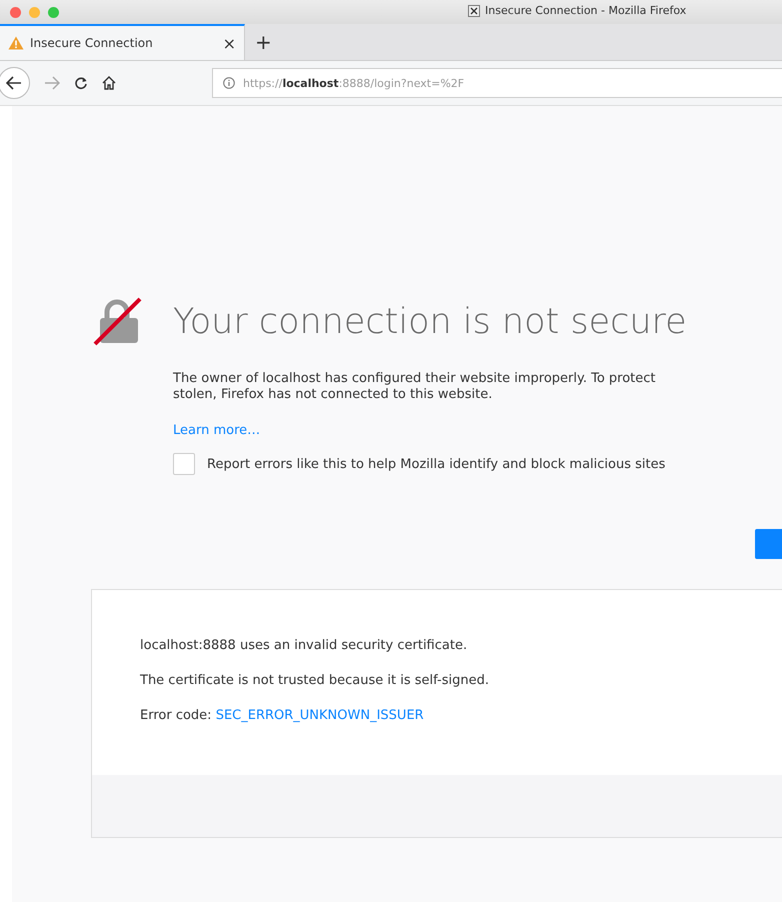 The image size is (782, 902). Describe the element at coordinates (304, 645) in the screenshot. I see `certificate-detail: localhost:8888 uses an invalid security certificate.` at that location.